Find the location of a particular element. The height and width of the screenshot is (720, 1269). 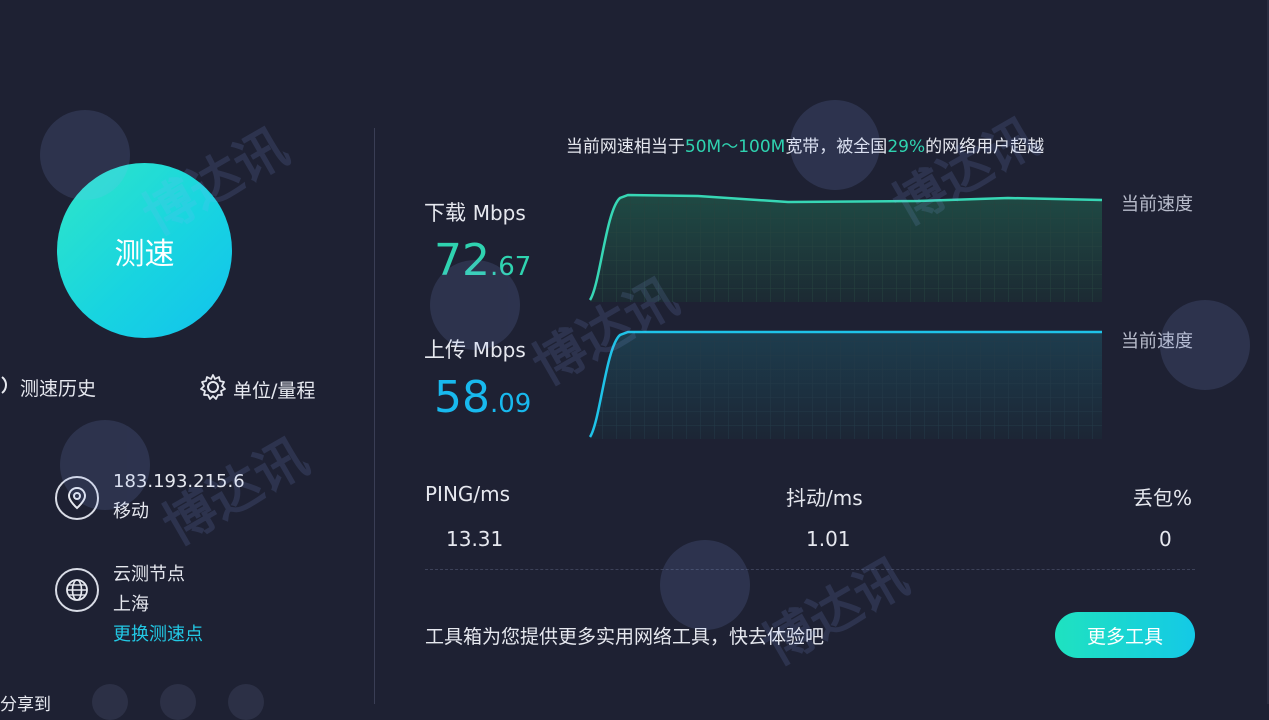

jitter-label: 抖动/ms is located at coordinates (824, 498).